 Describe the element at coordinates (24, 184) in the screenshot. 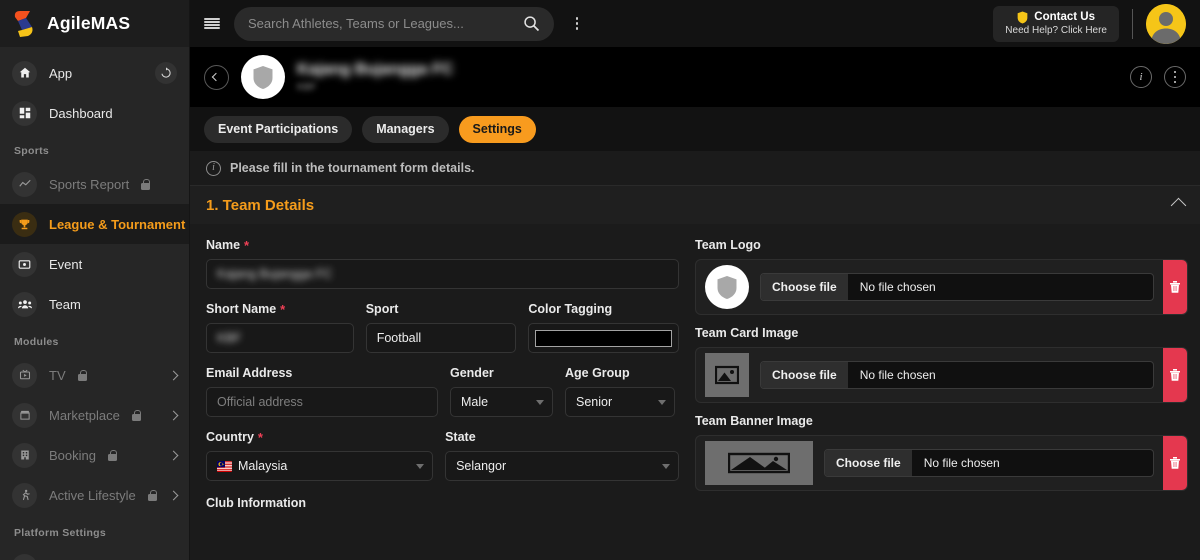

I see `trend-icon` at that location.